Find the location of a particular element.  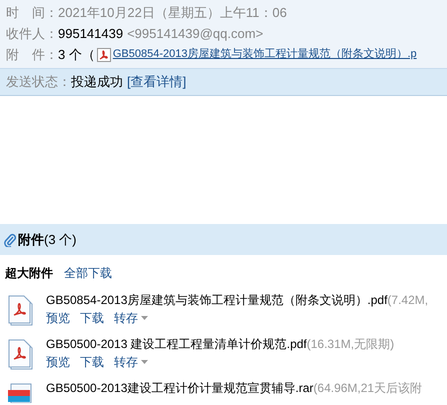

attachments-count: (3 个) is located at coordinates (60, 239).